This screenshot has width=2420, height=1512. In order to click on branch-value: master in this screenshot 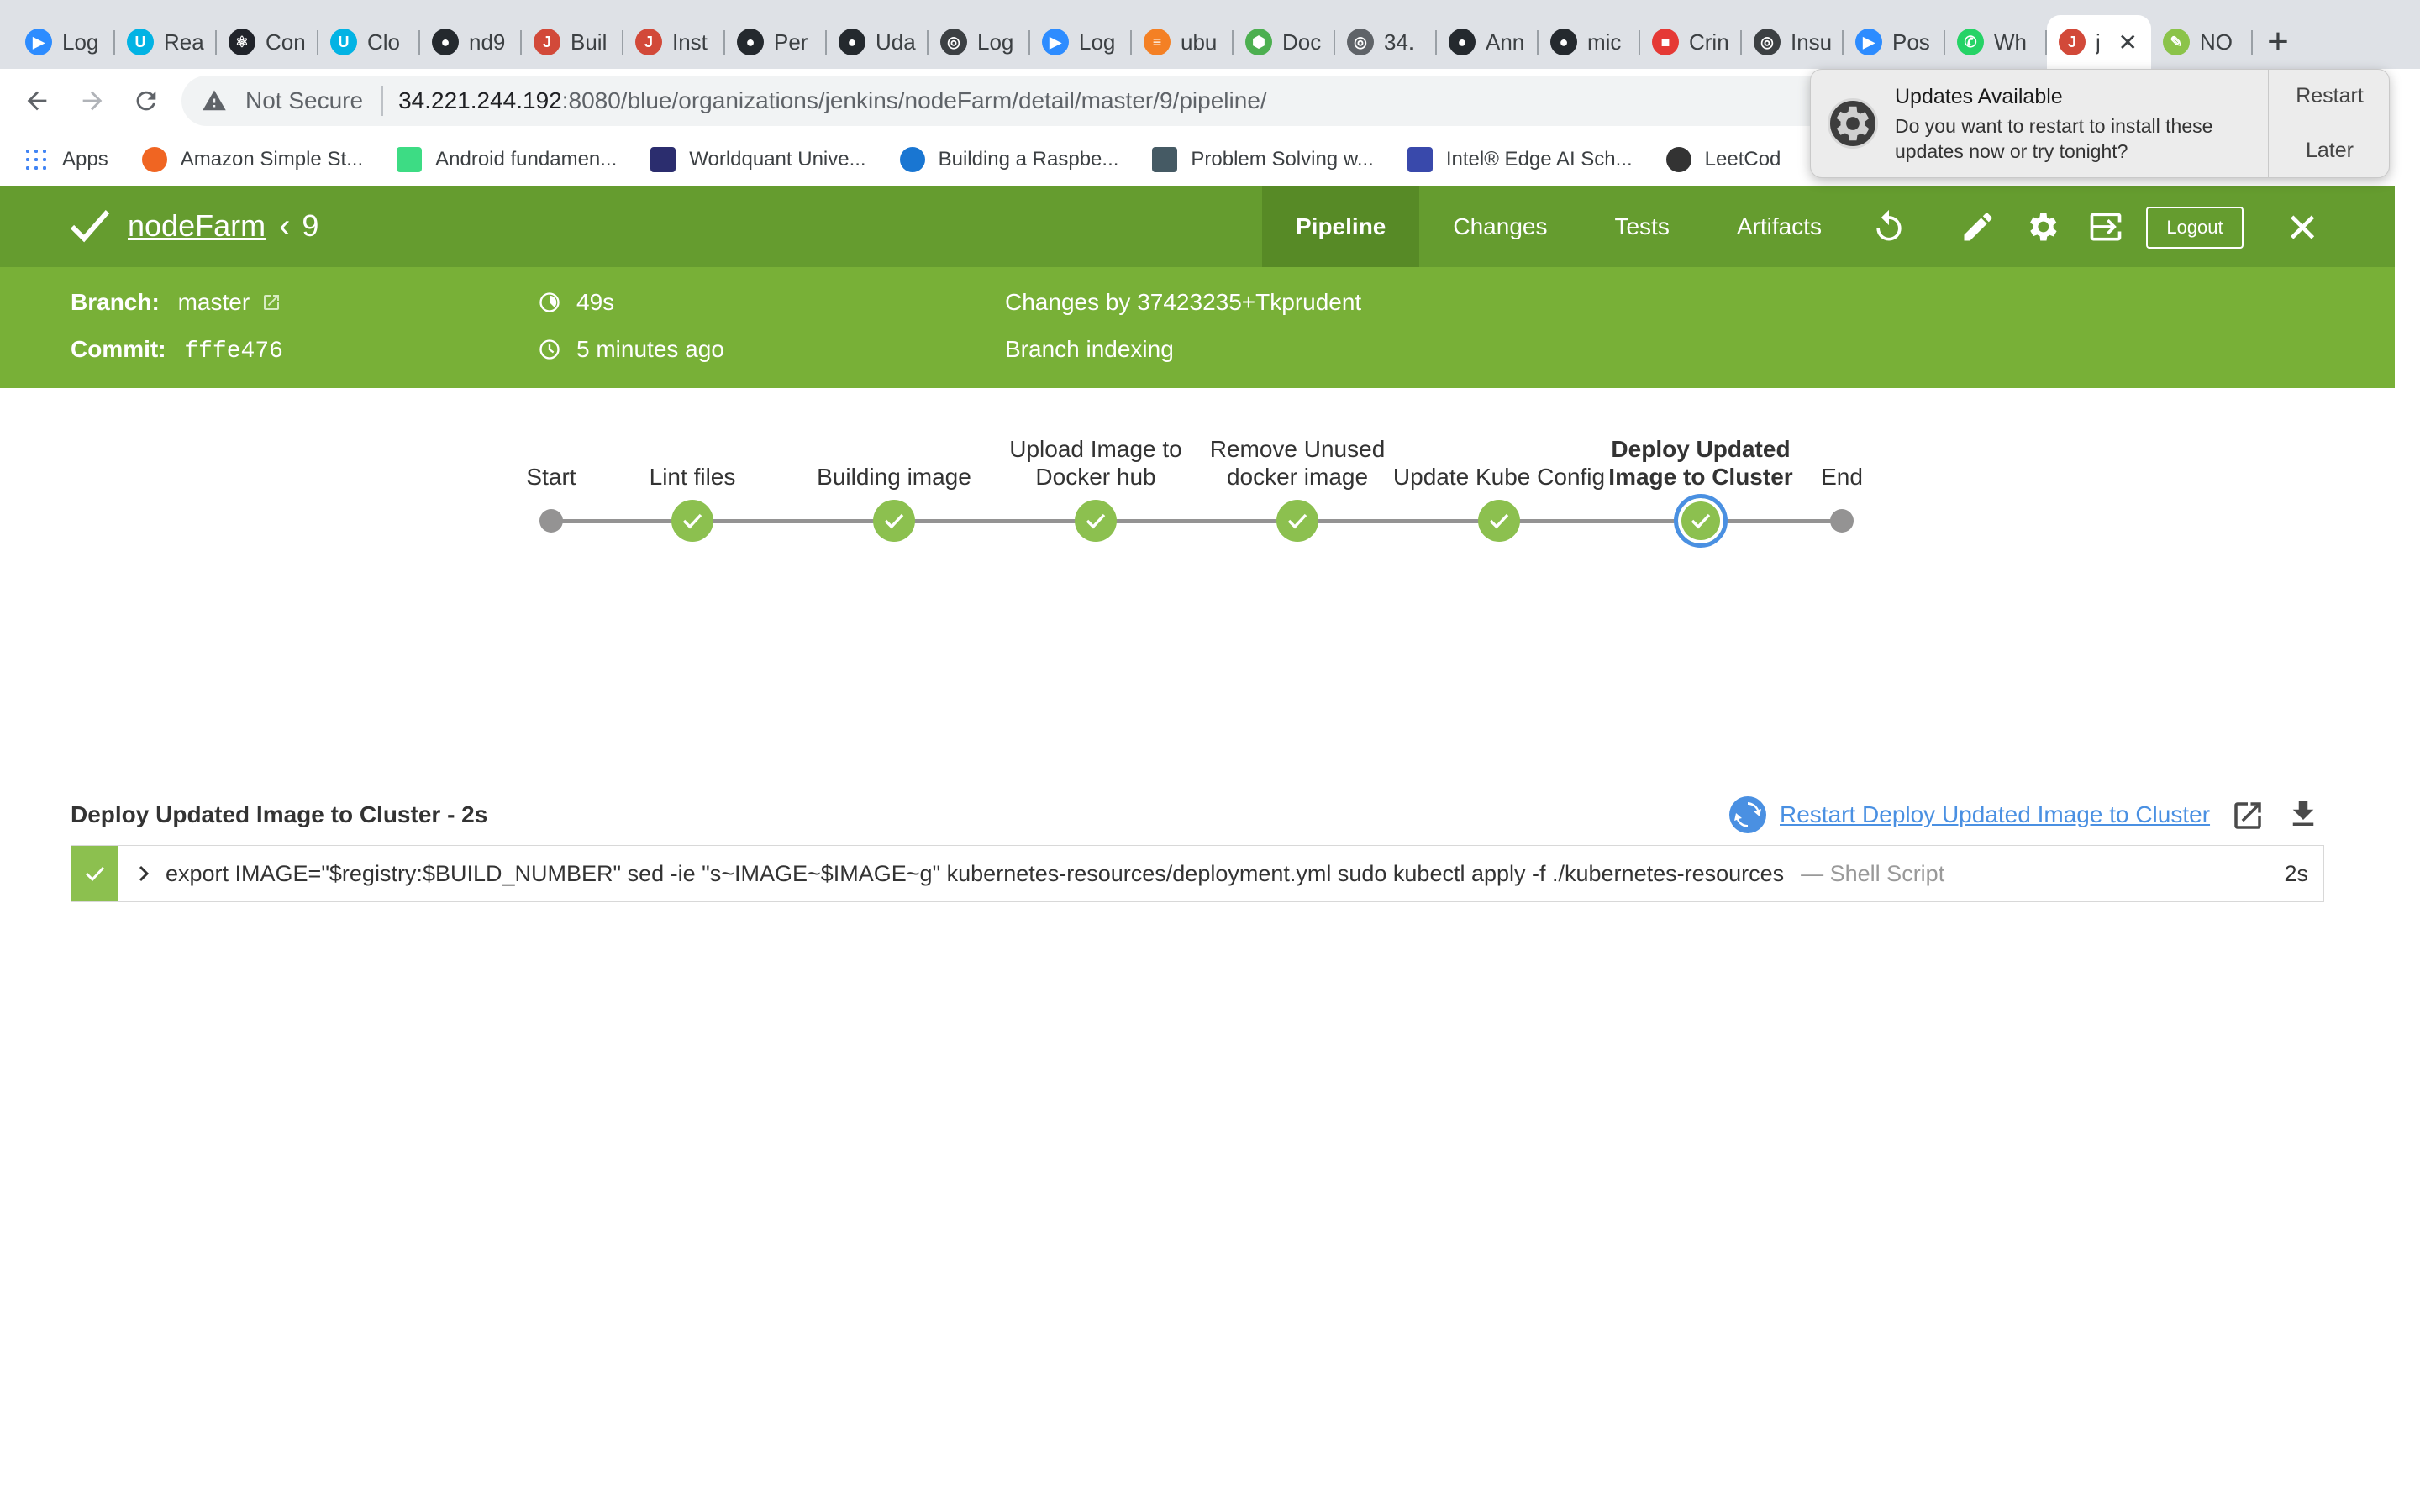, I will do `click(214, 302)`.